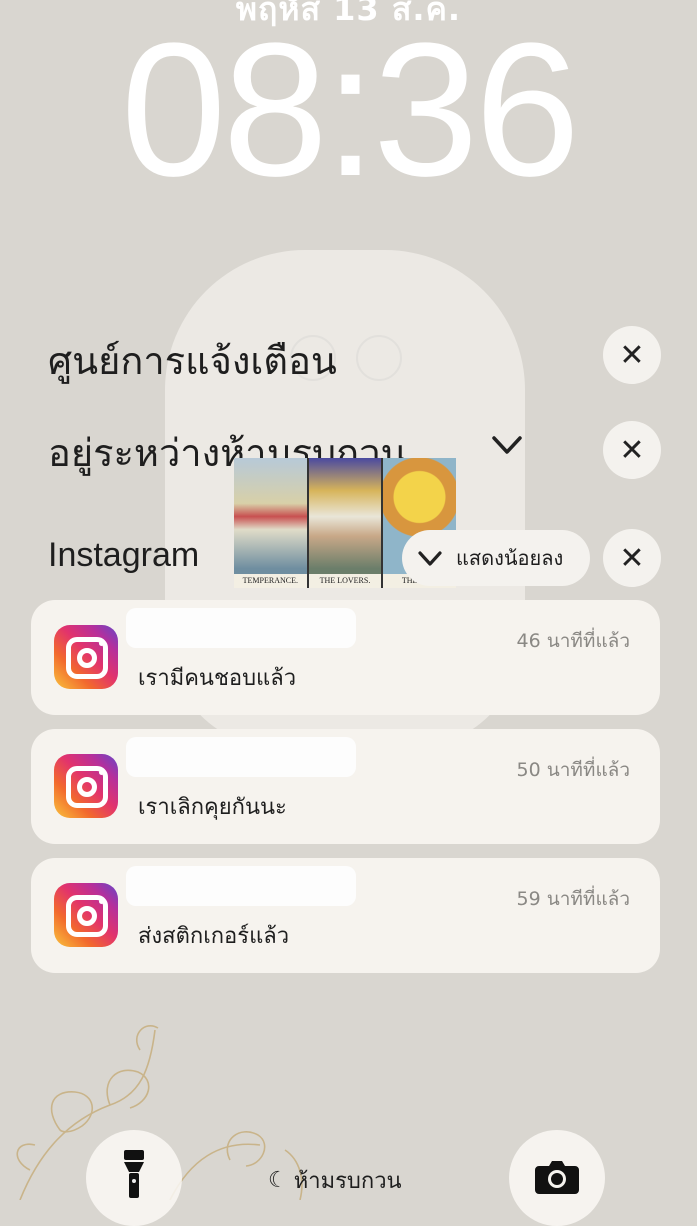 Image resolution: width=697 pixels, height=1226 pixels. Describe the element at coordinates (347, 1181) in the screenshot. I see `focus-mode-label: ห้ามรบกวน` at that location.